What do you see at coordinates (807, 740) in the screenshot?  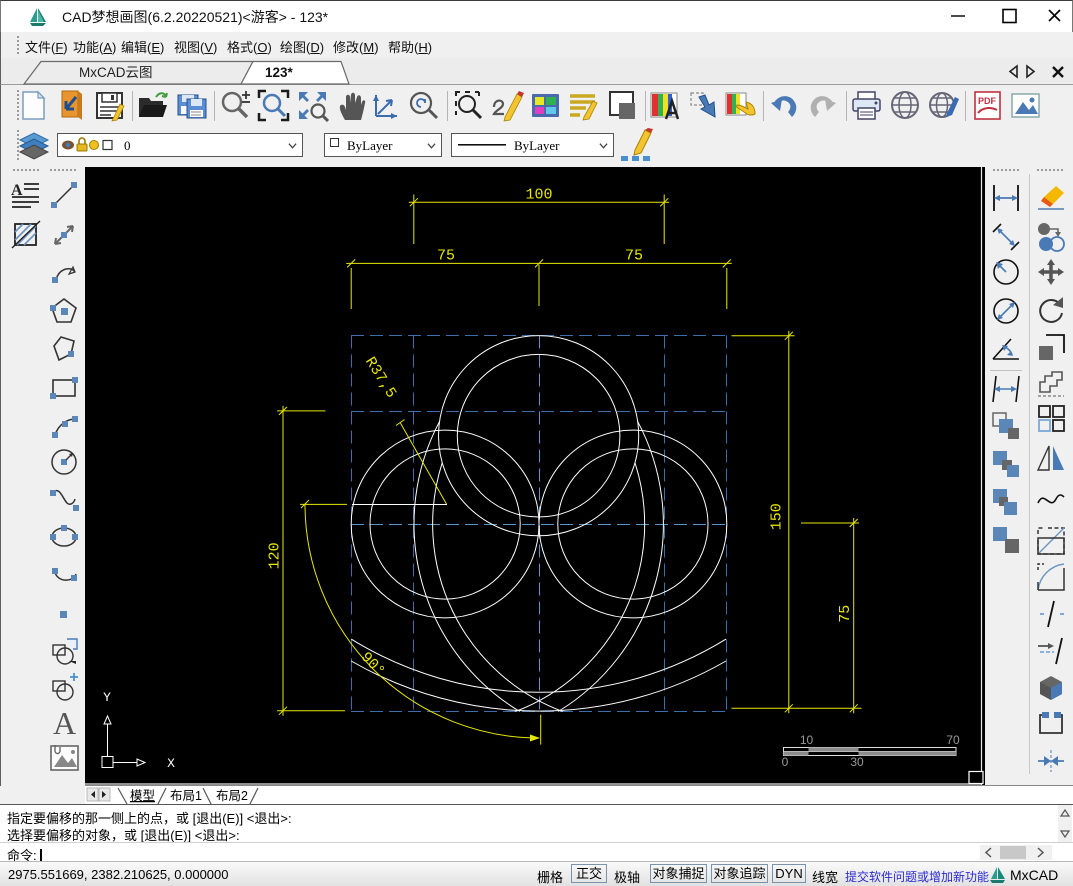 I see `svg-text: 10` at bounding box center [807, 740].